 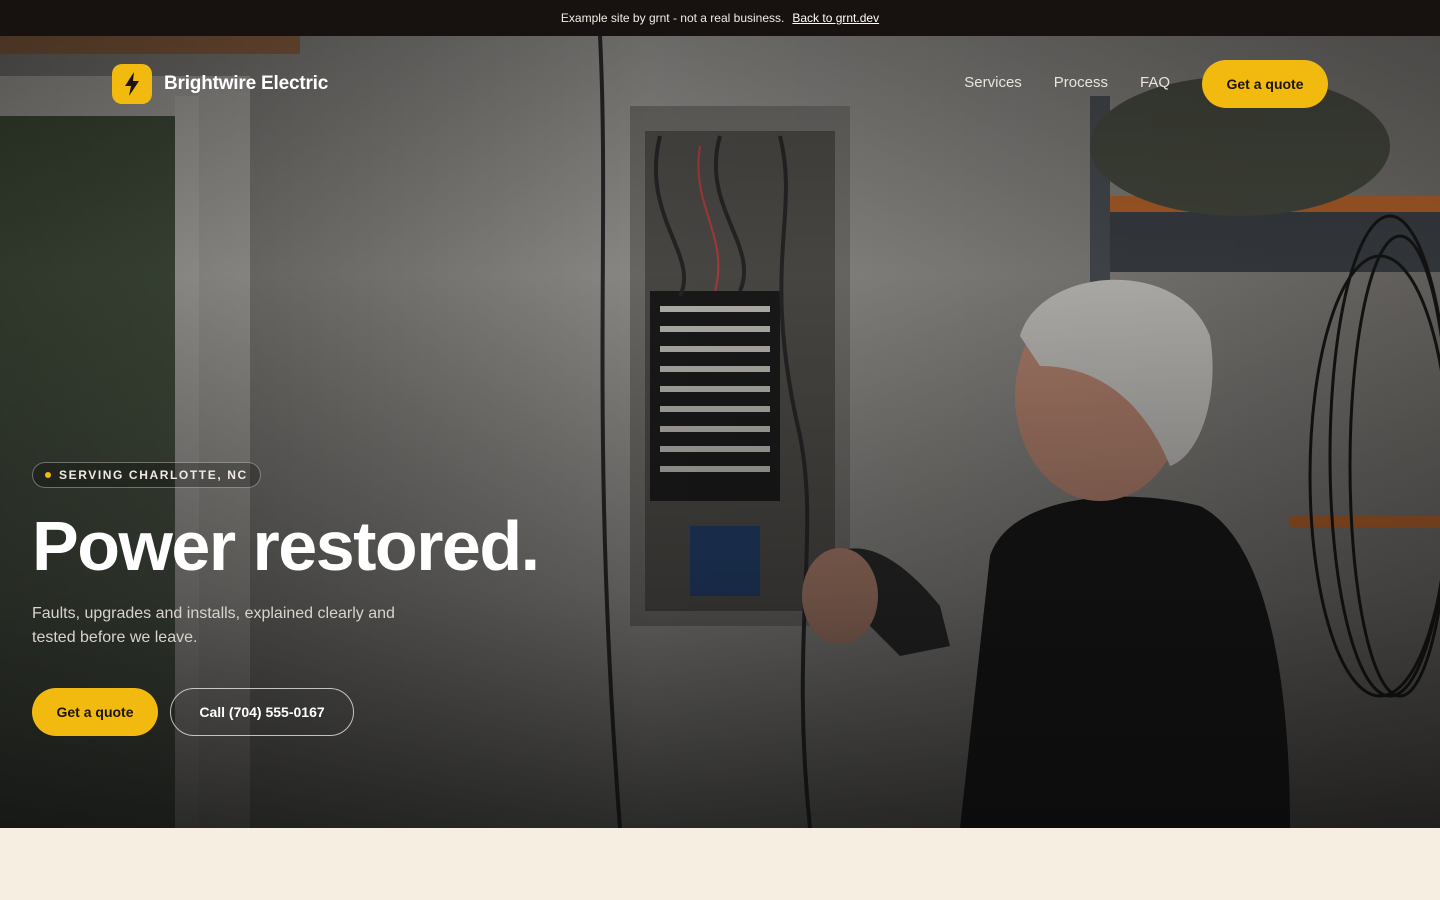 I want to click on back-to-grnt-link: Back to grnt.dev, so click(x=835, y=18).